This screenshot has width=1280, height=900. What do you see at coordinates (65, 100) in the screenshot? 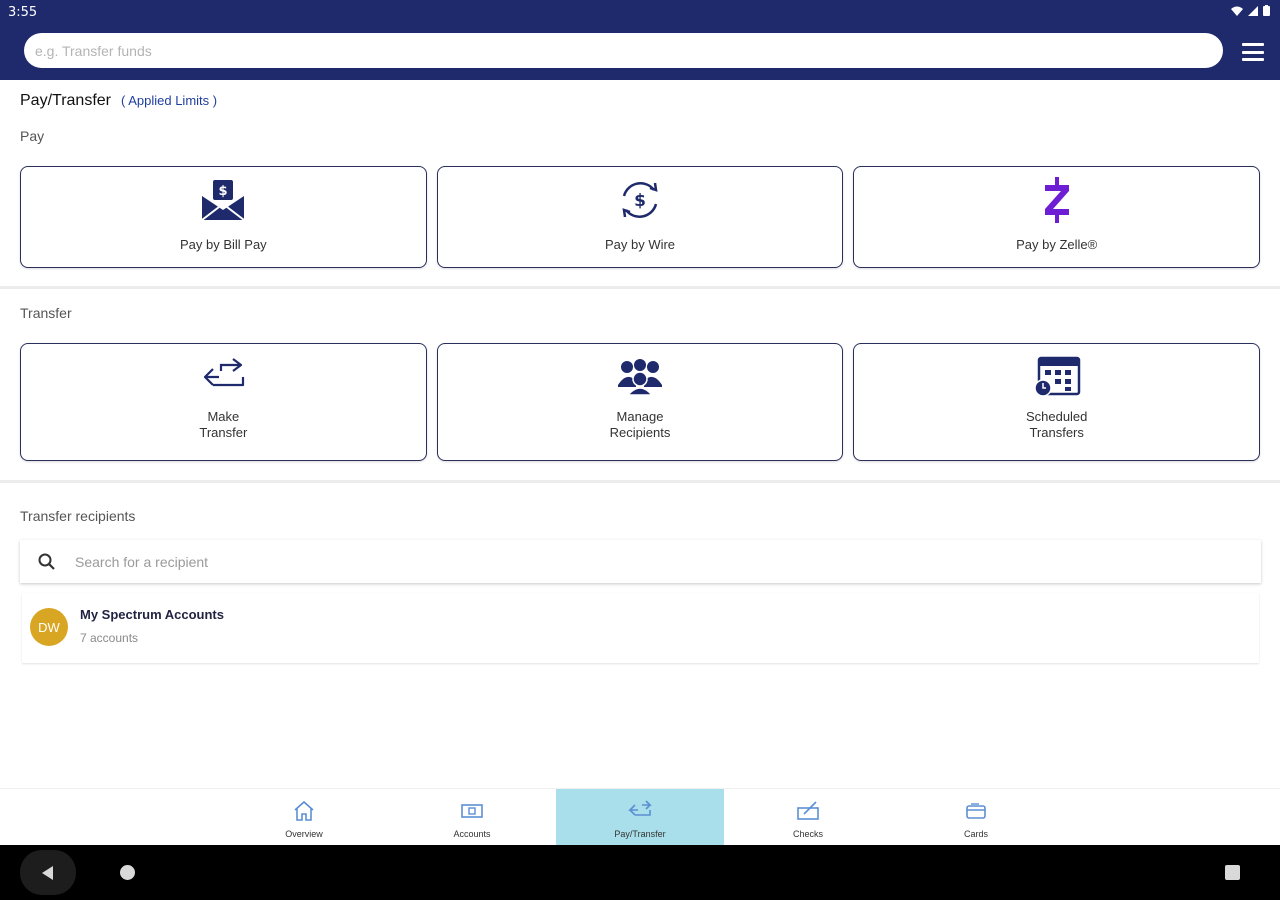
I see `page-title: Pay/Transfer` at bounding box center [65, 100].